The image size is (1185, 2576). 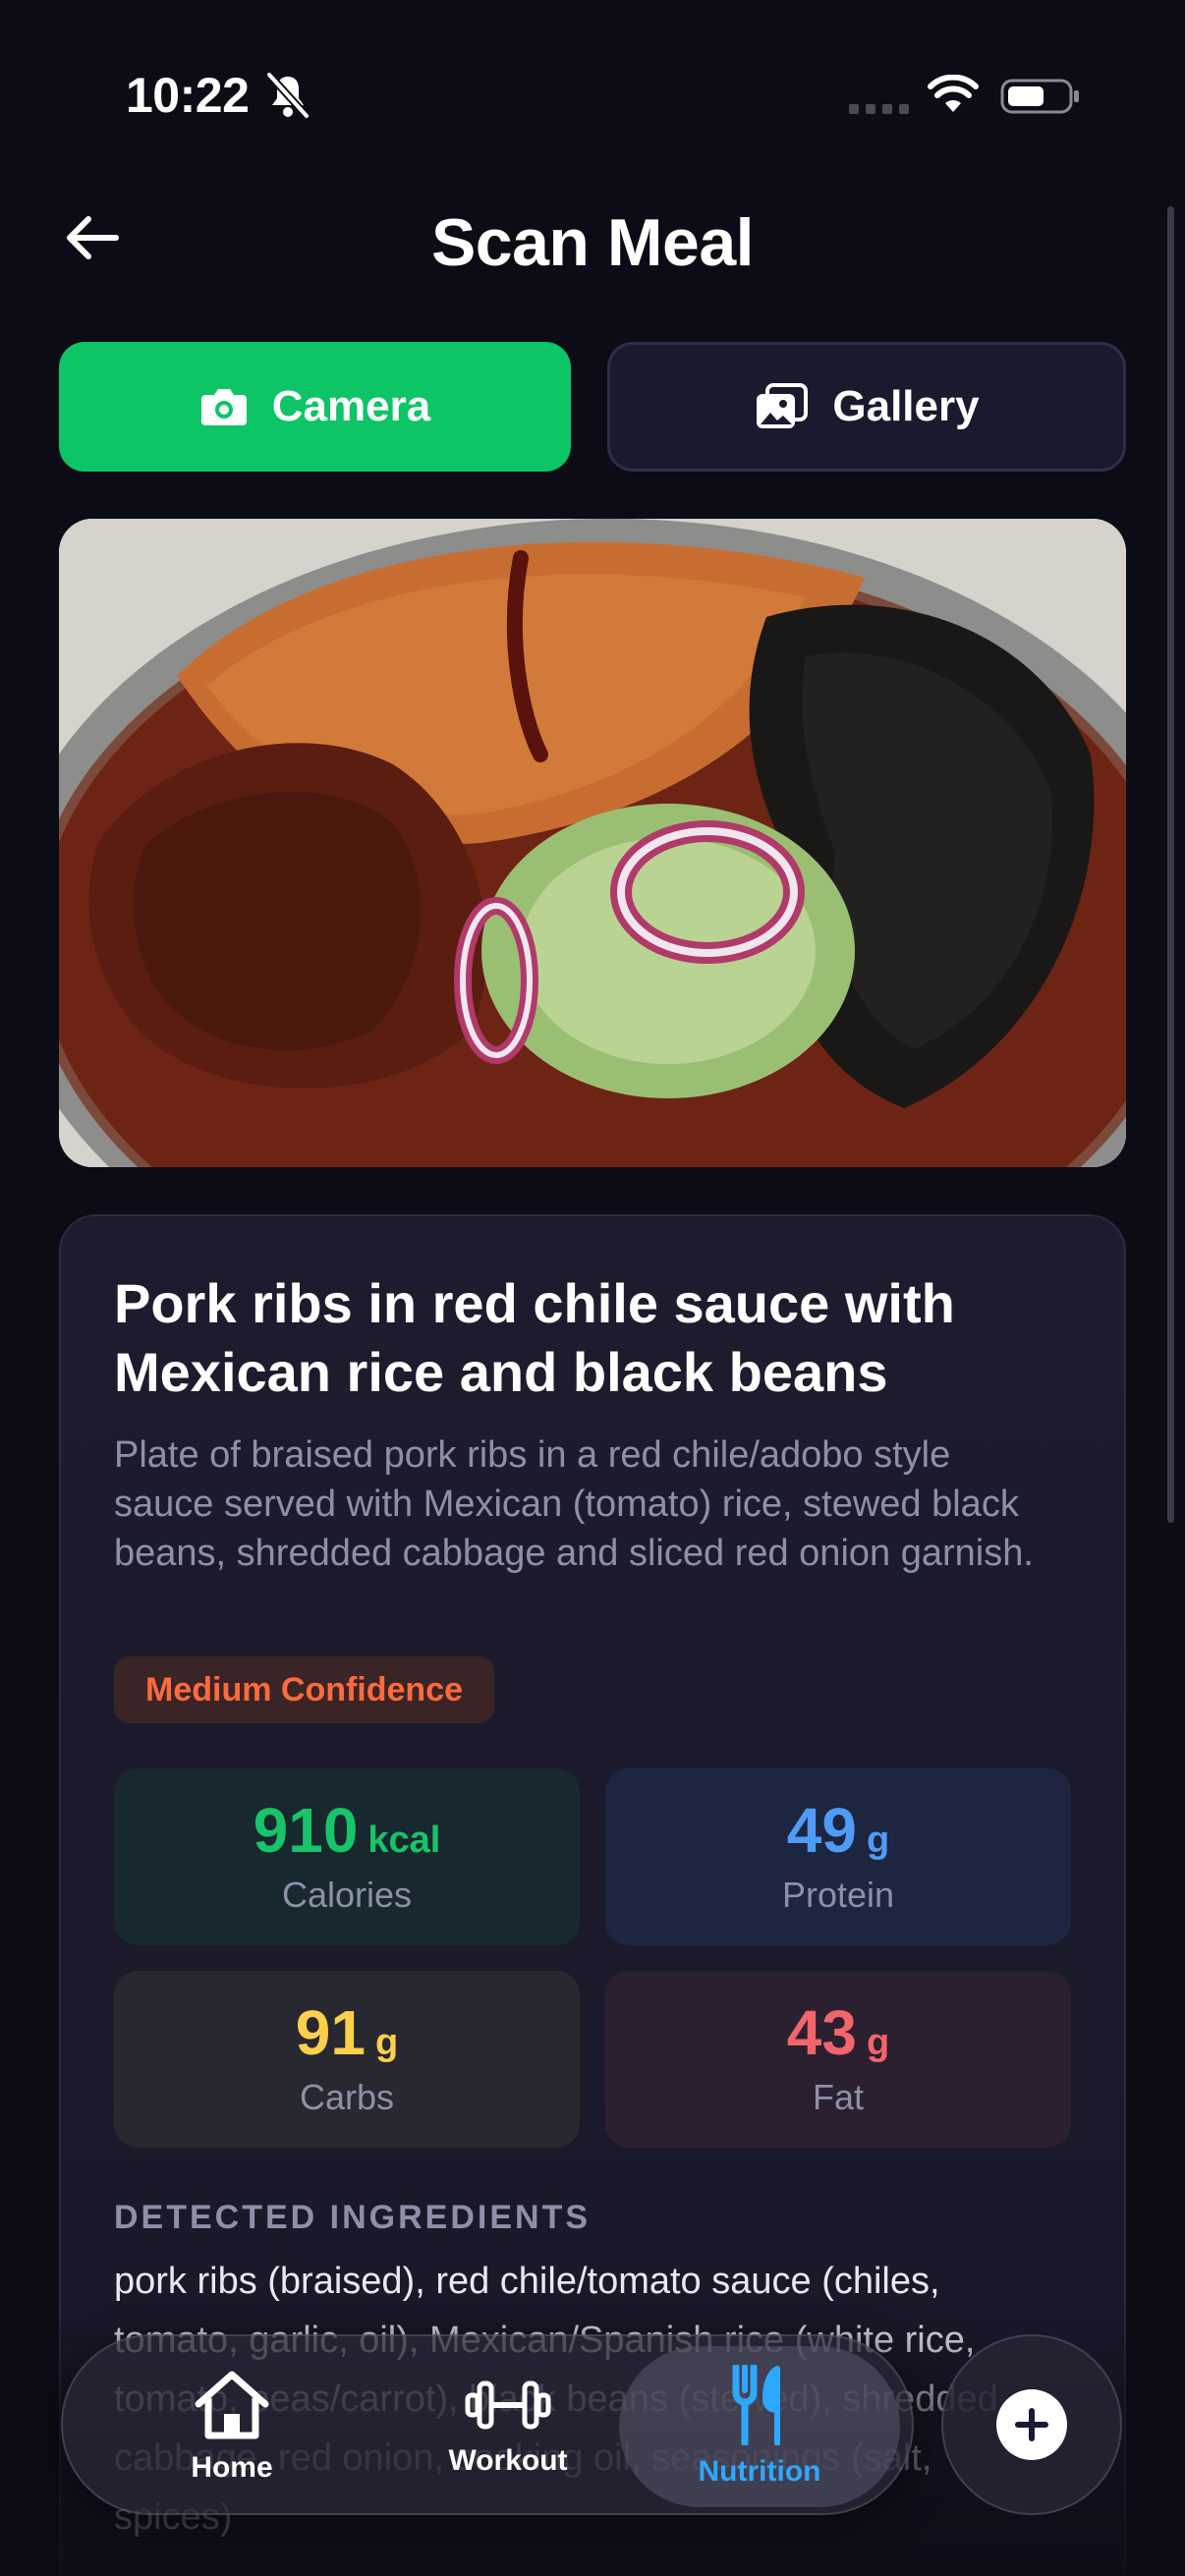 I want to click on carbs-label: Carbs, so click(x=347, y=2097).